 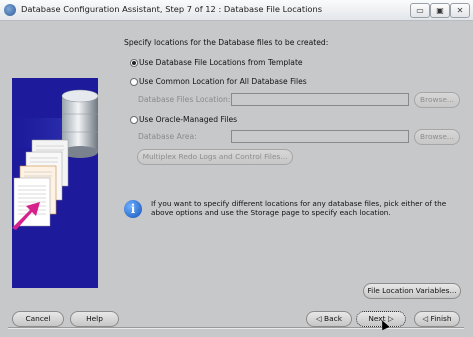 I want to click on radio-common-location, so click(x=134, y=82).